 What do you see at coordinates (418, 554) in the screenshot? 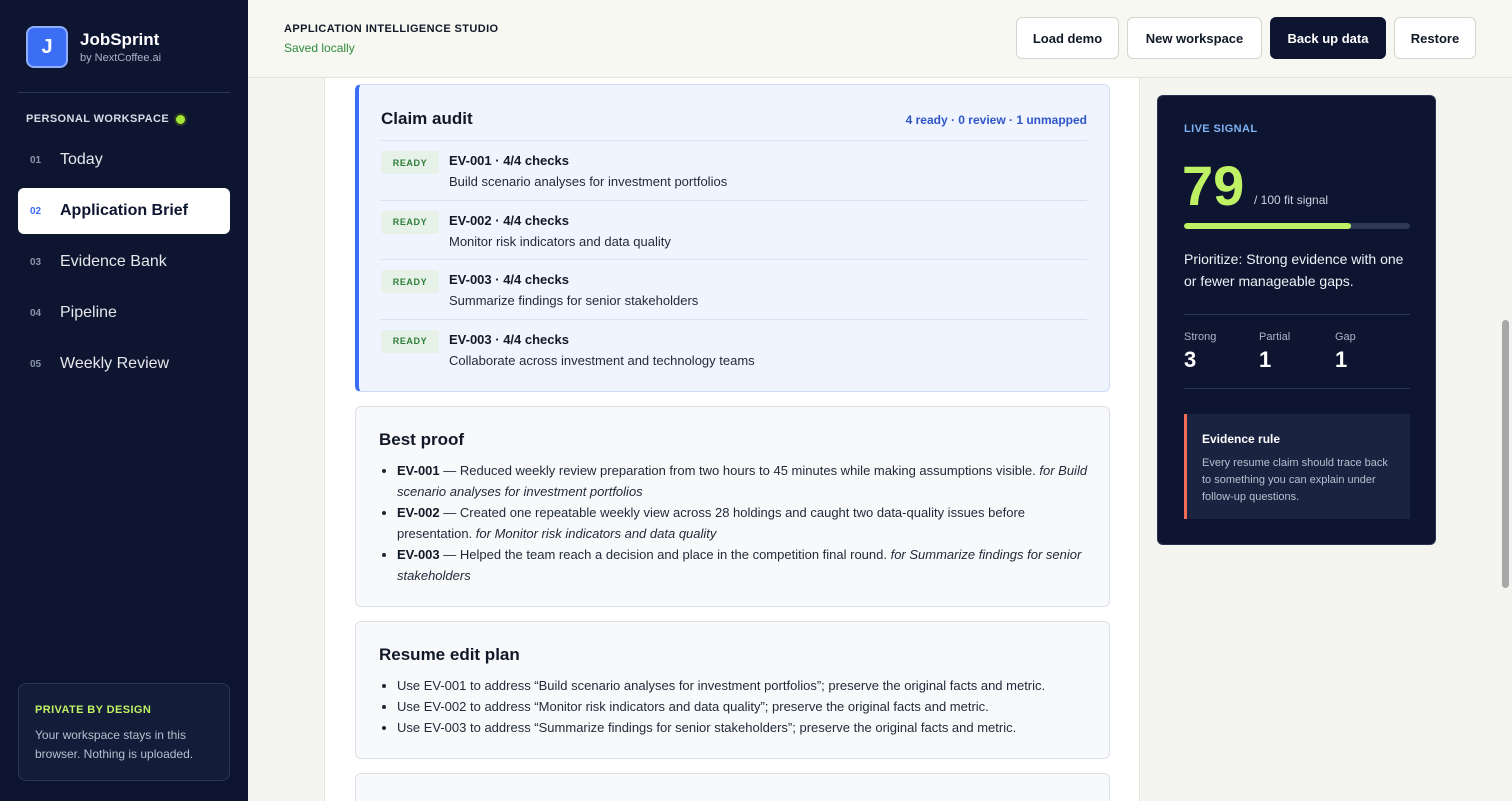
I see `evidence-id: EV-003` at bounding box center [418, 554].